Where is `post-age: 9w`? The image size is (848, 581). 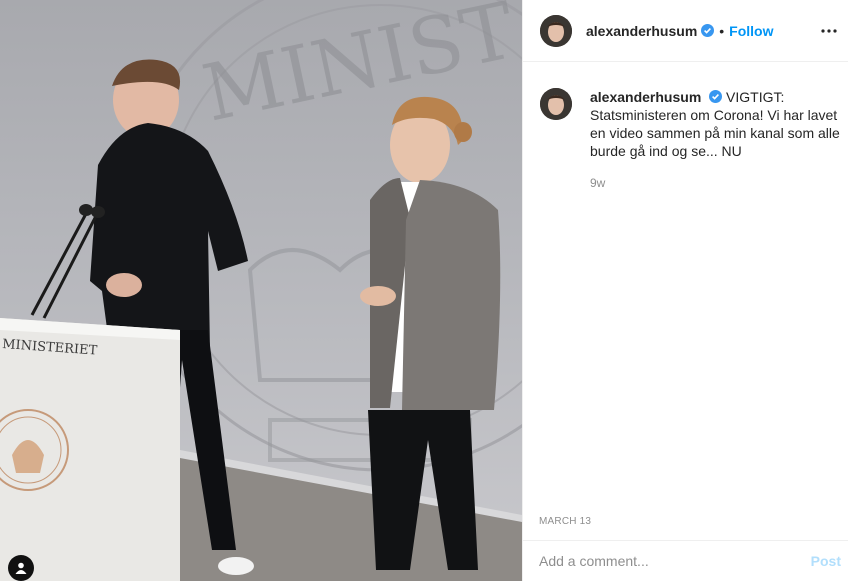
post-age: 9w is located at coordinates (597, 183).